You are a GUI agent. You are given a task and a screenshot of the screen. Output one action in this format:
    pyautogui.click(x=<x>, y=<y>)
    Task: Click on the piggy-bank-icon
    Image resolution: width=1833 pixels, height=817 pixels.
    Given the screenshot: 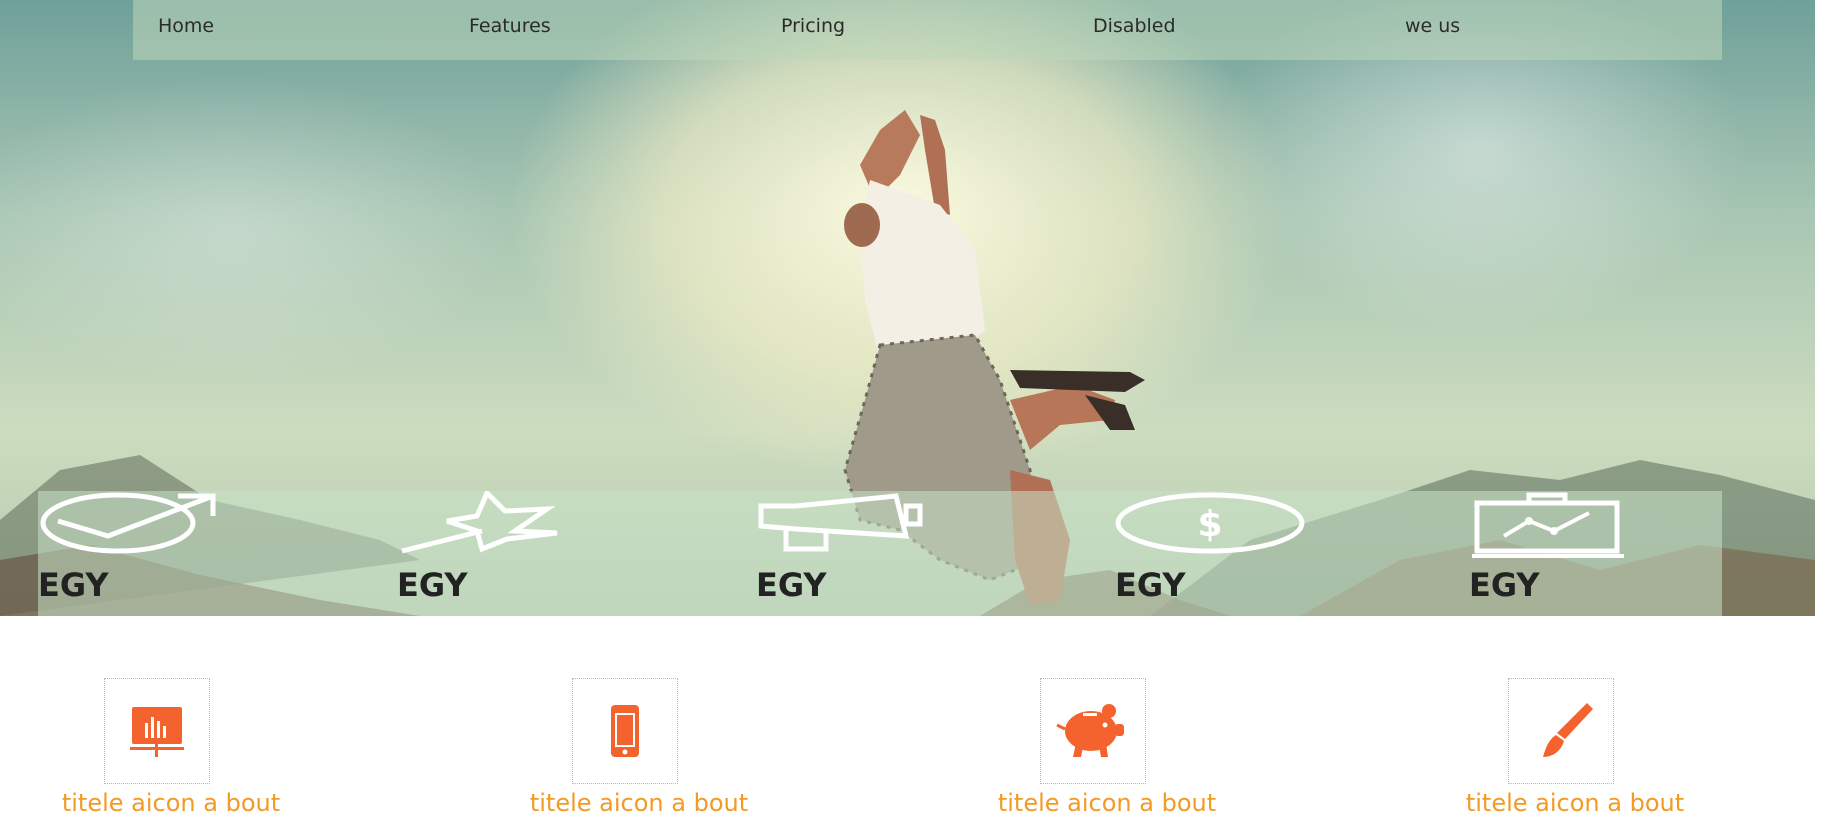 What is the action you would take?
    pyautogui.click(x=1090, y=730)
    